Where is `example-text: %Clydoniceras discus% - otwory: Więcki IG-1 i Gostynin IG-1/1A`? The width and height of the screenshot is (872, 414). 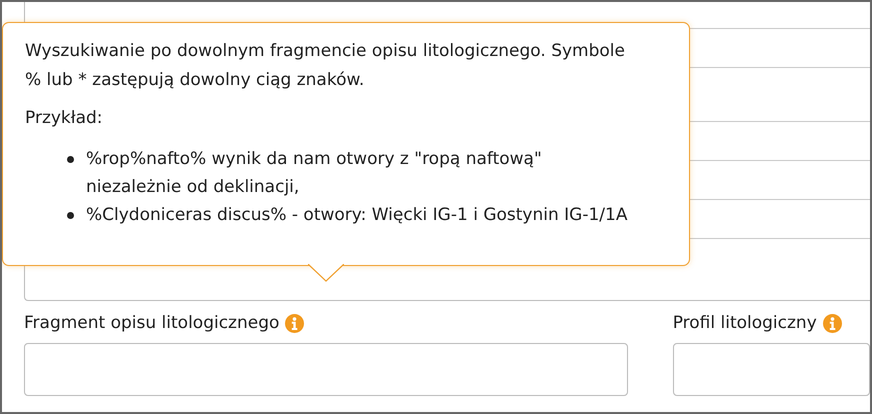 example-text: %Clydoniceras discus% - otwory: Więcki IG-1 i Gostynin IG-1/1A is located at coordinates (357, 215).